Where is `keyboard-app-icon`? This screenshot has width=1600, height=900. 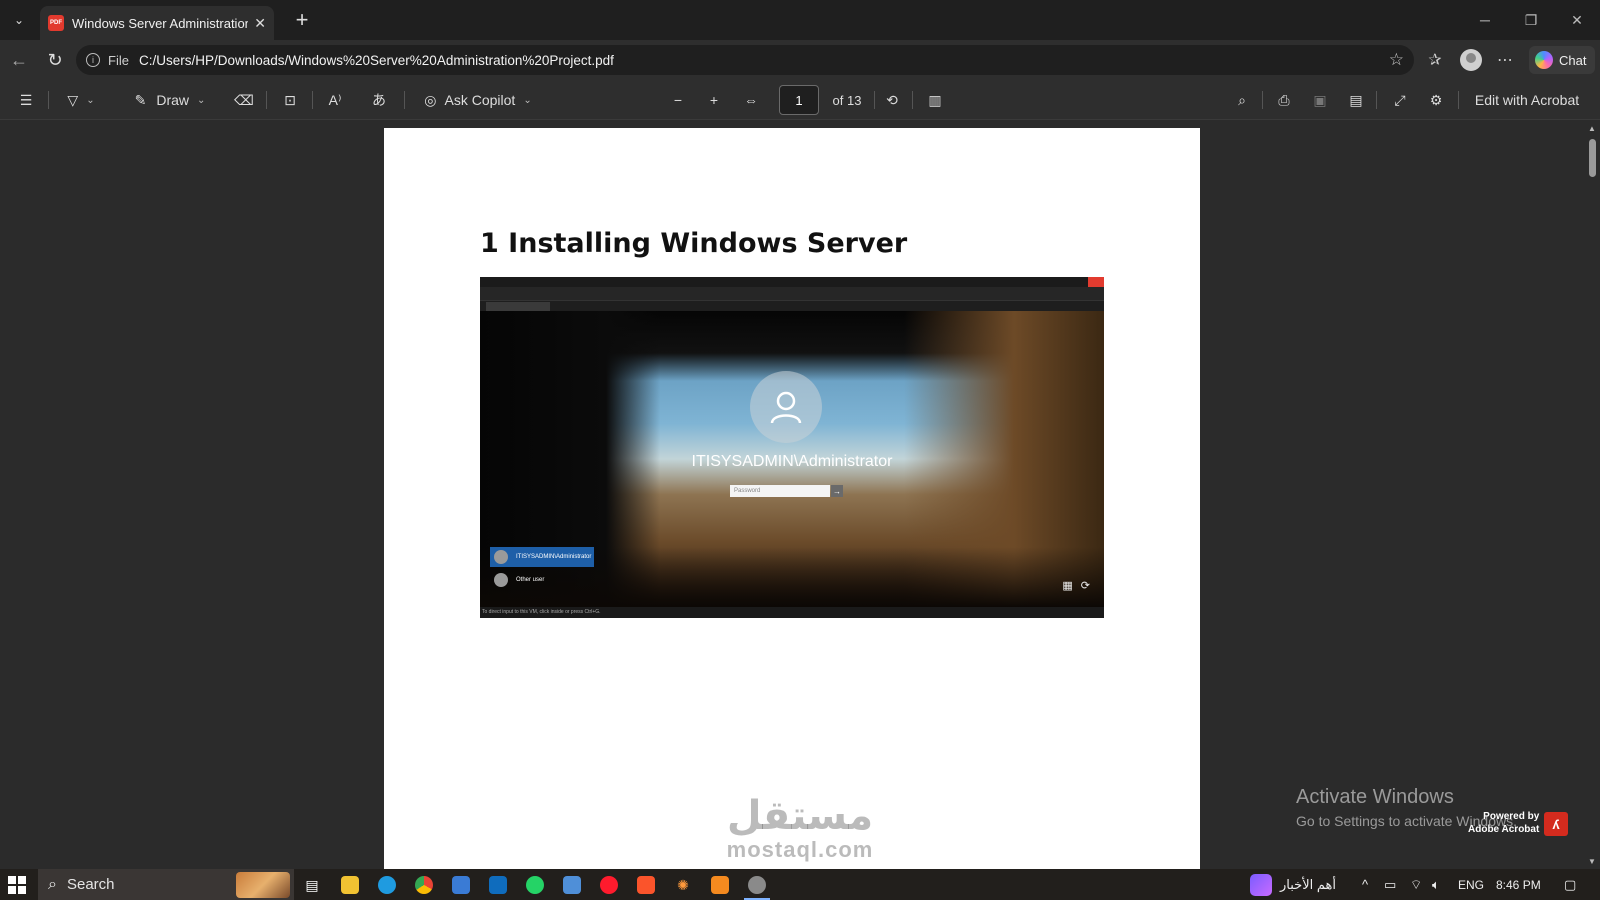 keyboard-app-icon is located at coordinates (572, 885).